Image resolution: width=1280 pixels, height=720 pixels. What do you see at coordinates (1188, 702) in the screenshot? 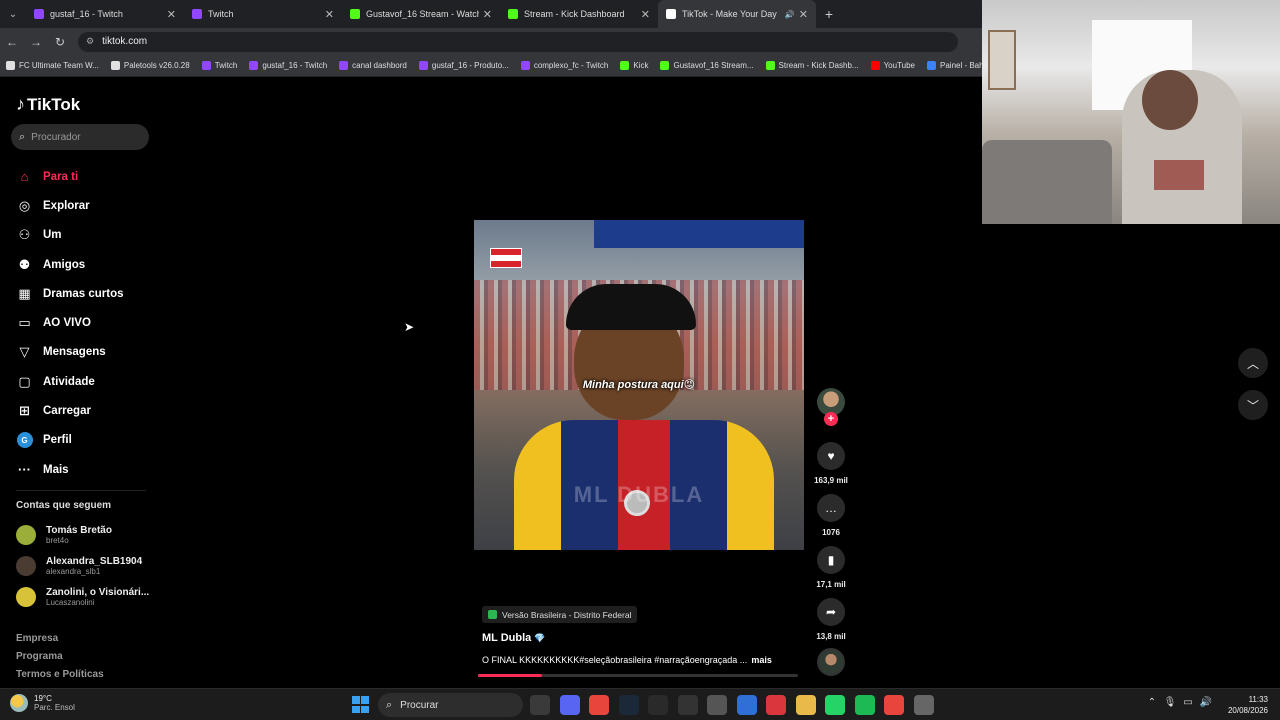
I see `network-icon: ▭` at bounding box center [1188, 702].